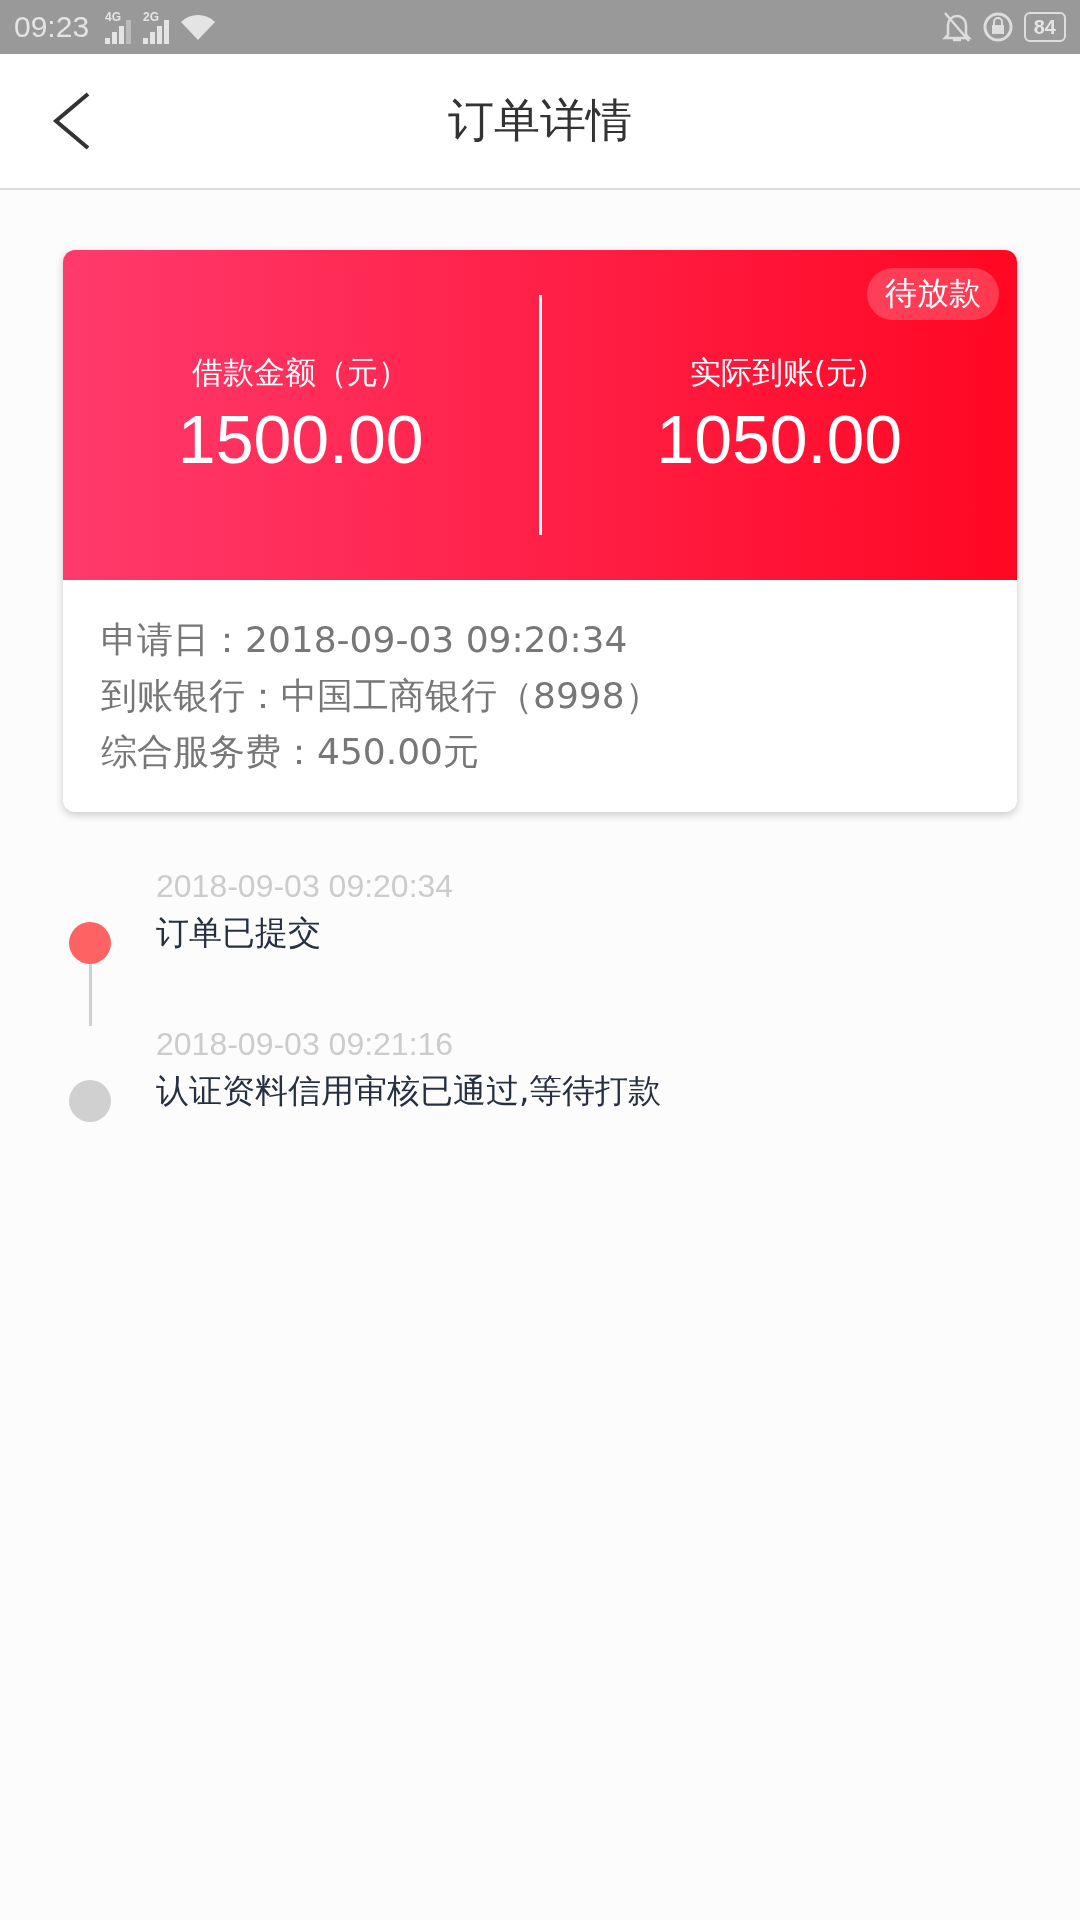 The image size is (1080, 1920). I want to click on amount-label: 实际到账(元), so click(779, 372).